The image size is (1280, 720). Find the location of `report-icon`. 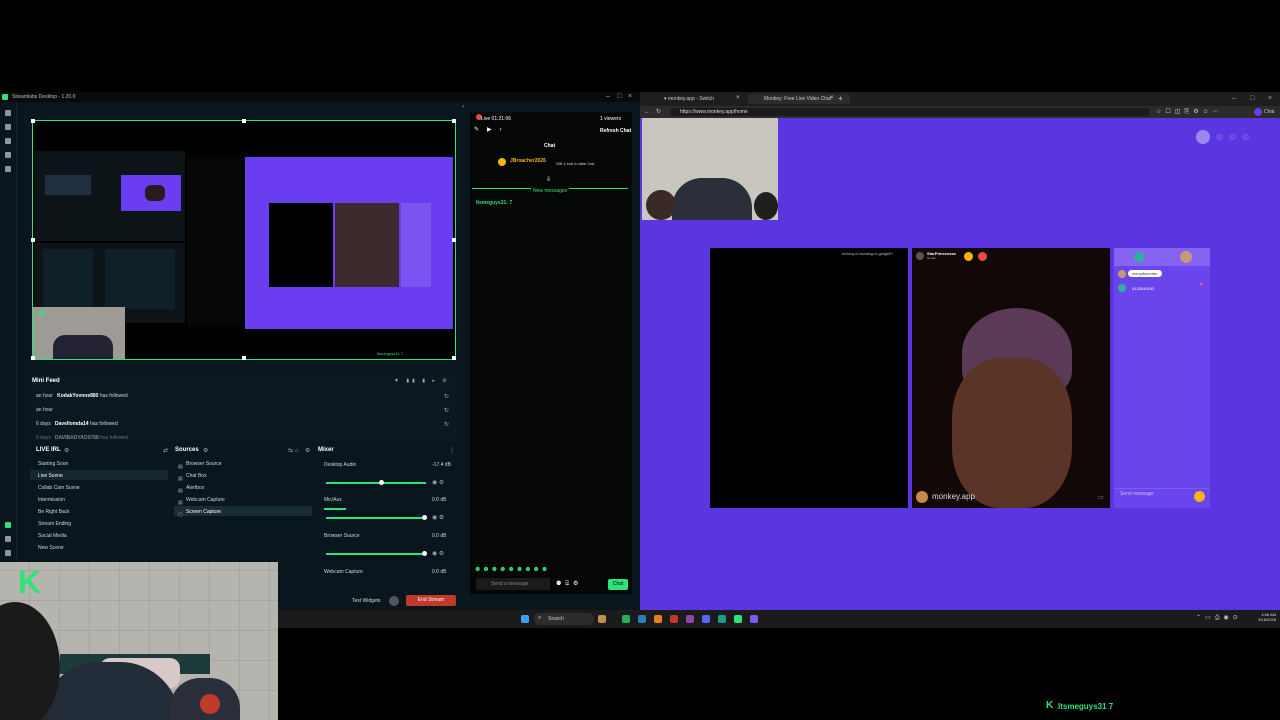

report-icon is located at coordinates (982, 256).